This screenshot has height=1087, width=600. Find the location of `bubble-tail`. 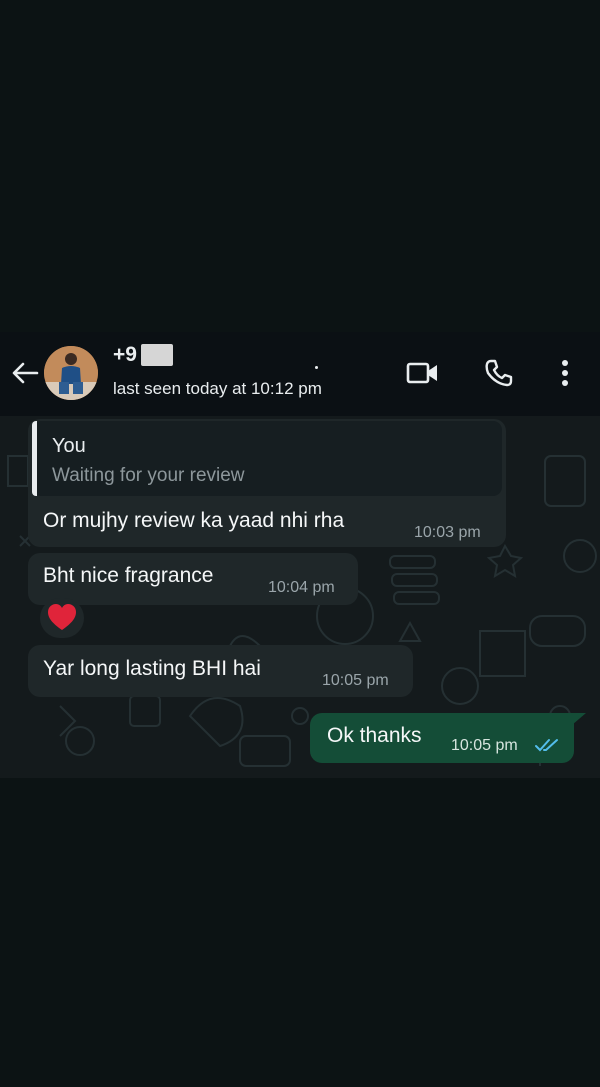

bubble-tail is located at coordinates (579, 719).